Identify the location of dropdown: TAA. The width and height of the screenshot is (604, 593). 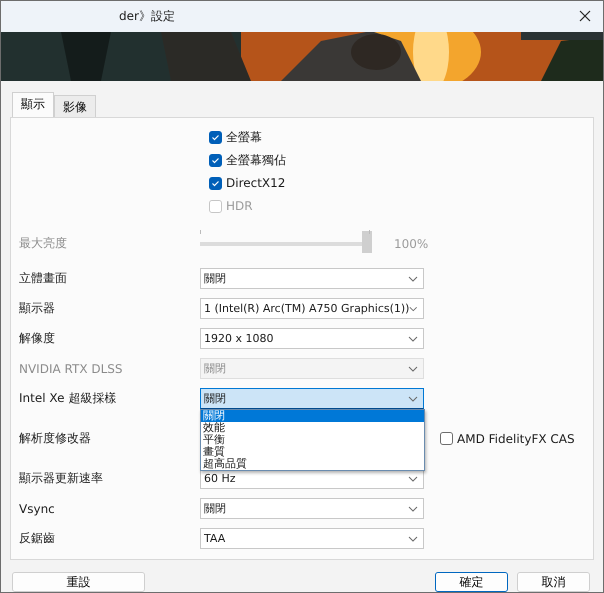
(312, 539).